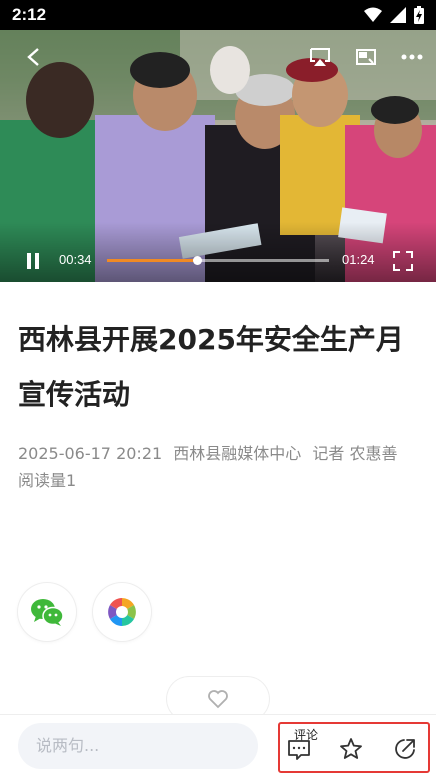 Image resolution: width=436 pixels, height=775 pixels. I want to click on picture-in-picture-button, so click(366, 57).